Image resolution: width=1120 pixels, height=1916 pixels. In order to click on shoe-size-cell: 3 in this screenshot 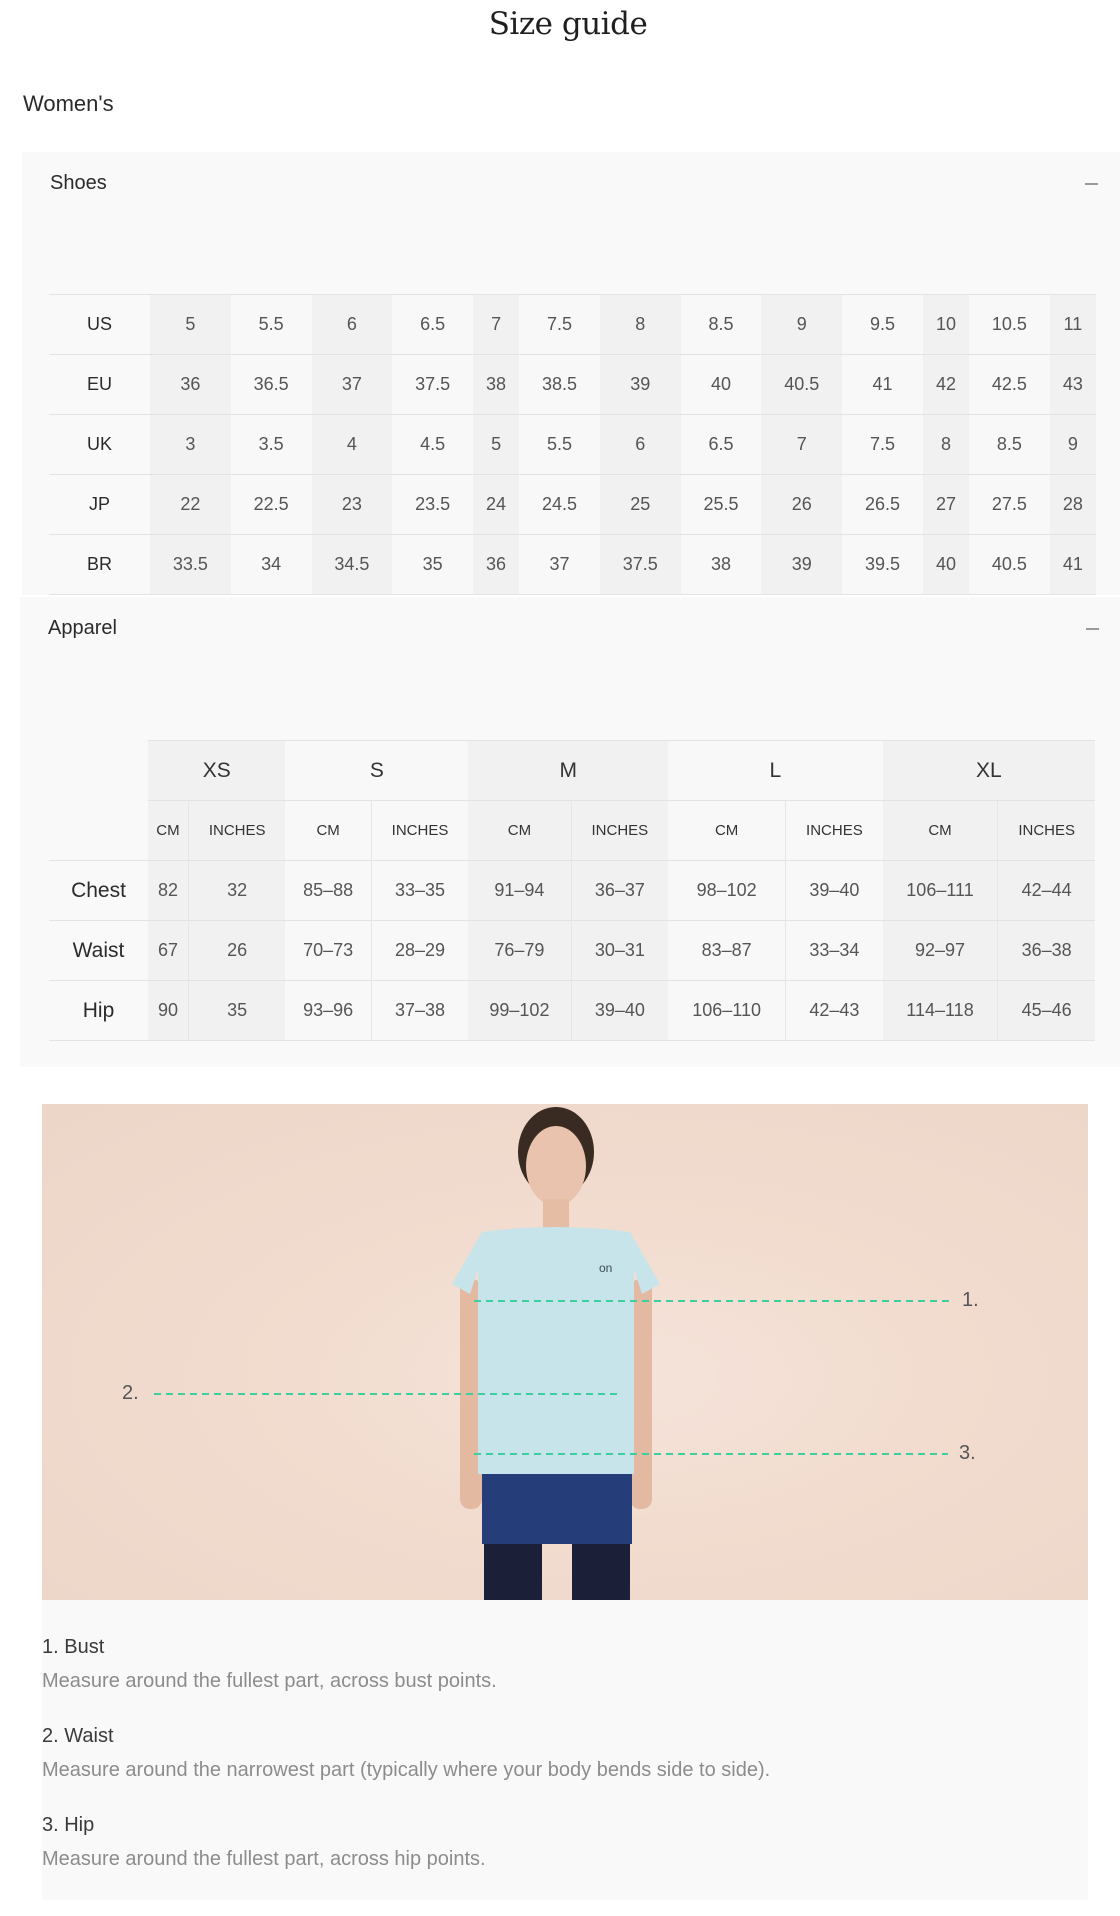, I will do `click(190, 444)`.